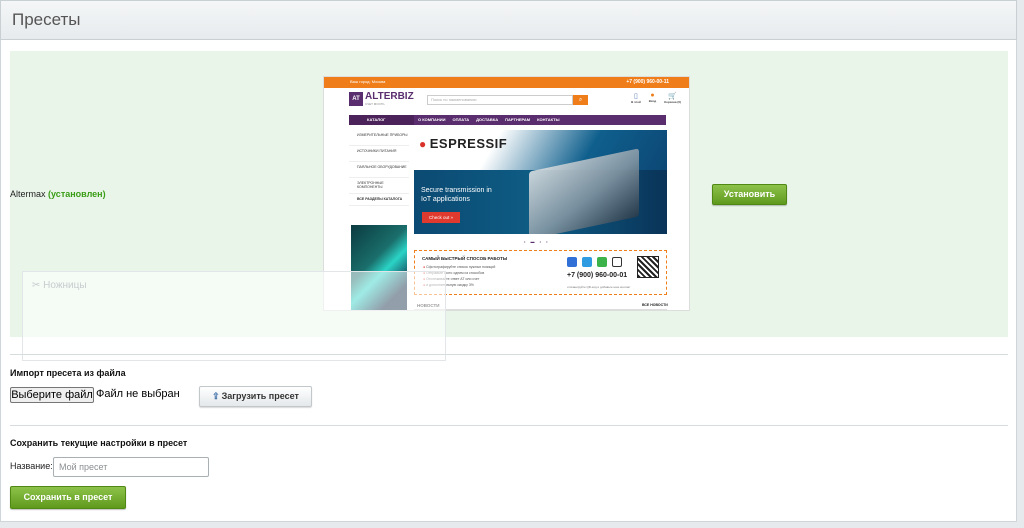  I want to click on page-title: Пресеты, so click(46, 19).